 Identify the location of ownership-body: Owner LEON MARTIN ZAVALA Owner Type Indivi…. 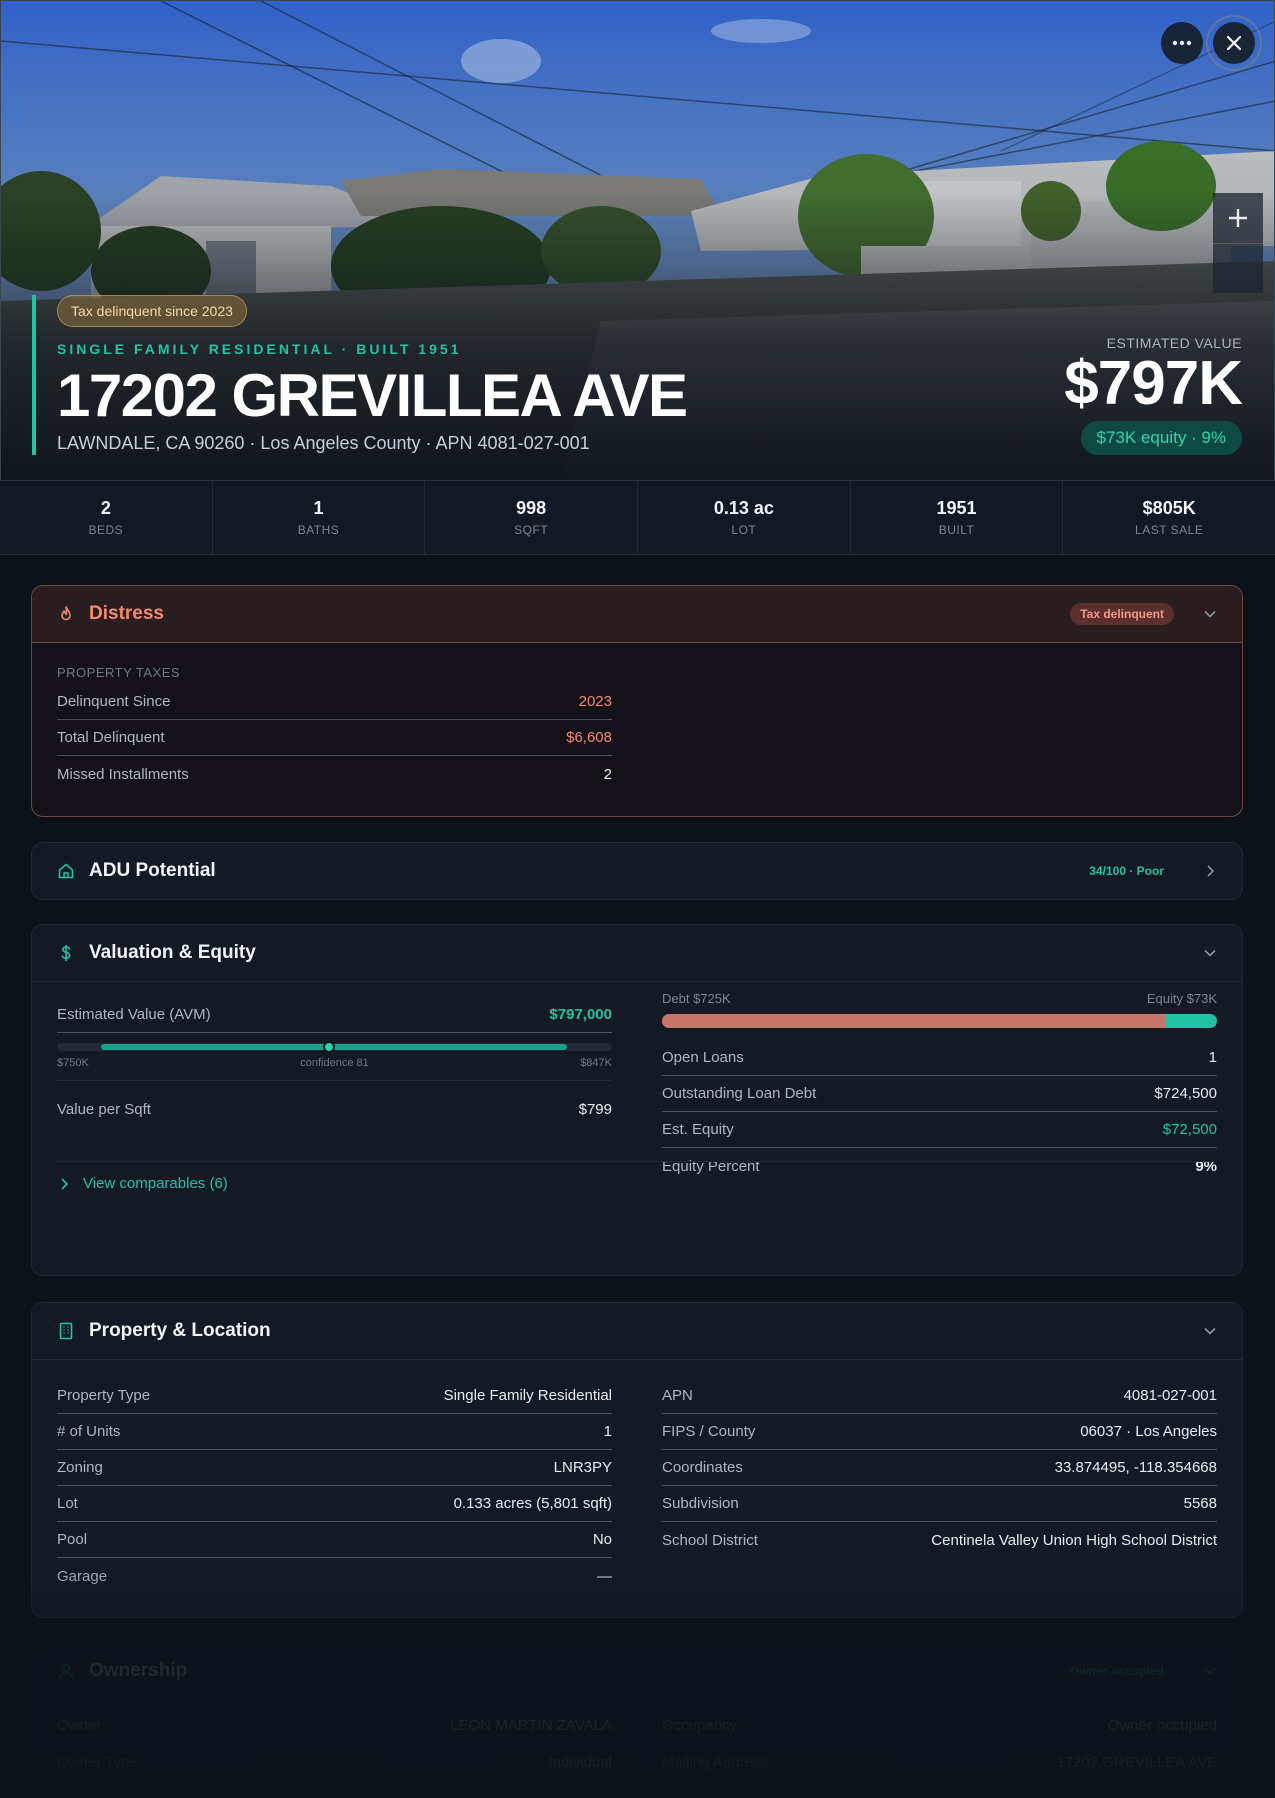
(637, 1735).